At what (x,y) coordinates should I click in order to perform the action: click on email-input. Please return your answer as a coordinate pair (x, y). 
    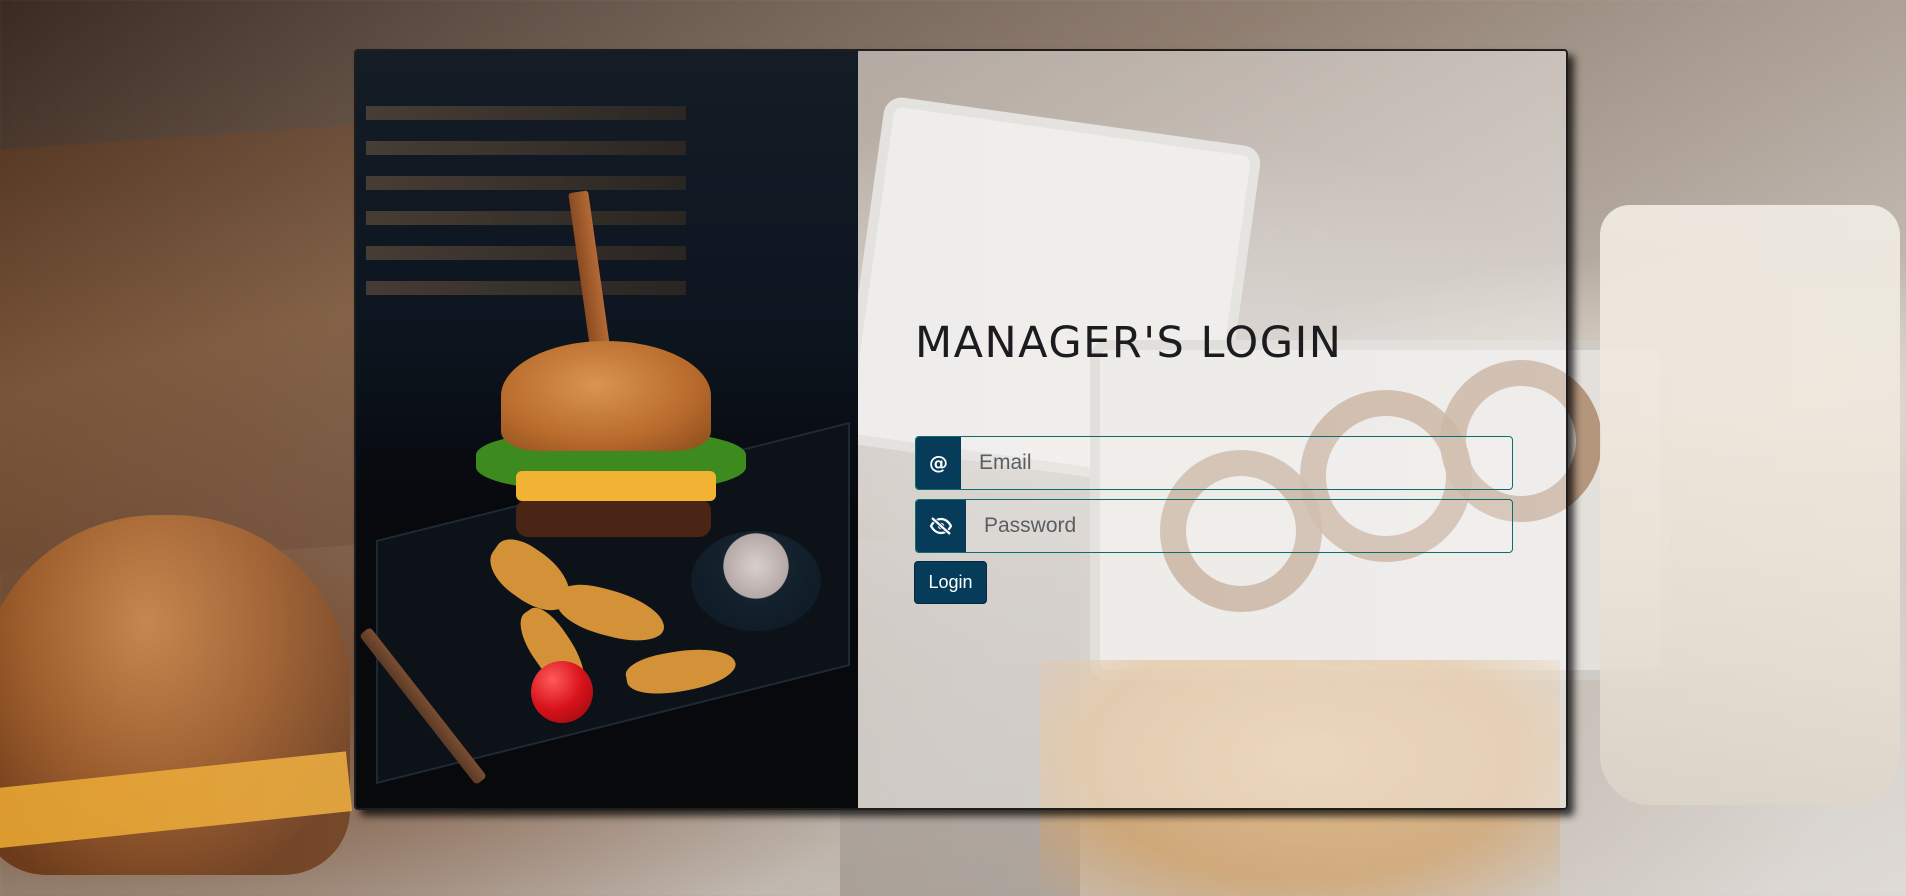
    Looking at the image, I should click on (1236, 463).